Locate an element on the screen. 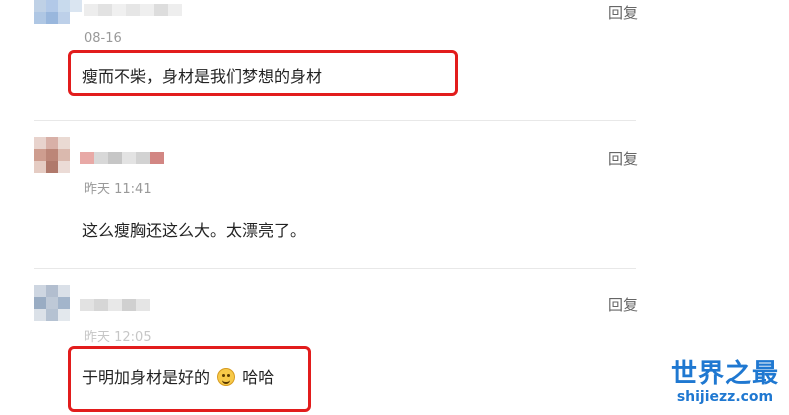 The height and width of the screenshot is (415, 789). watermark-logo: 世界之最 shijiezz.com is located at coordinates (725, 382).